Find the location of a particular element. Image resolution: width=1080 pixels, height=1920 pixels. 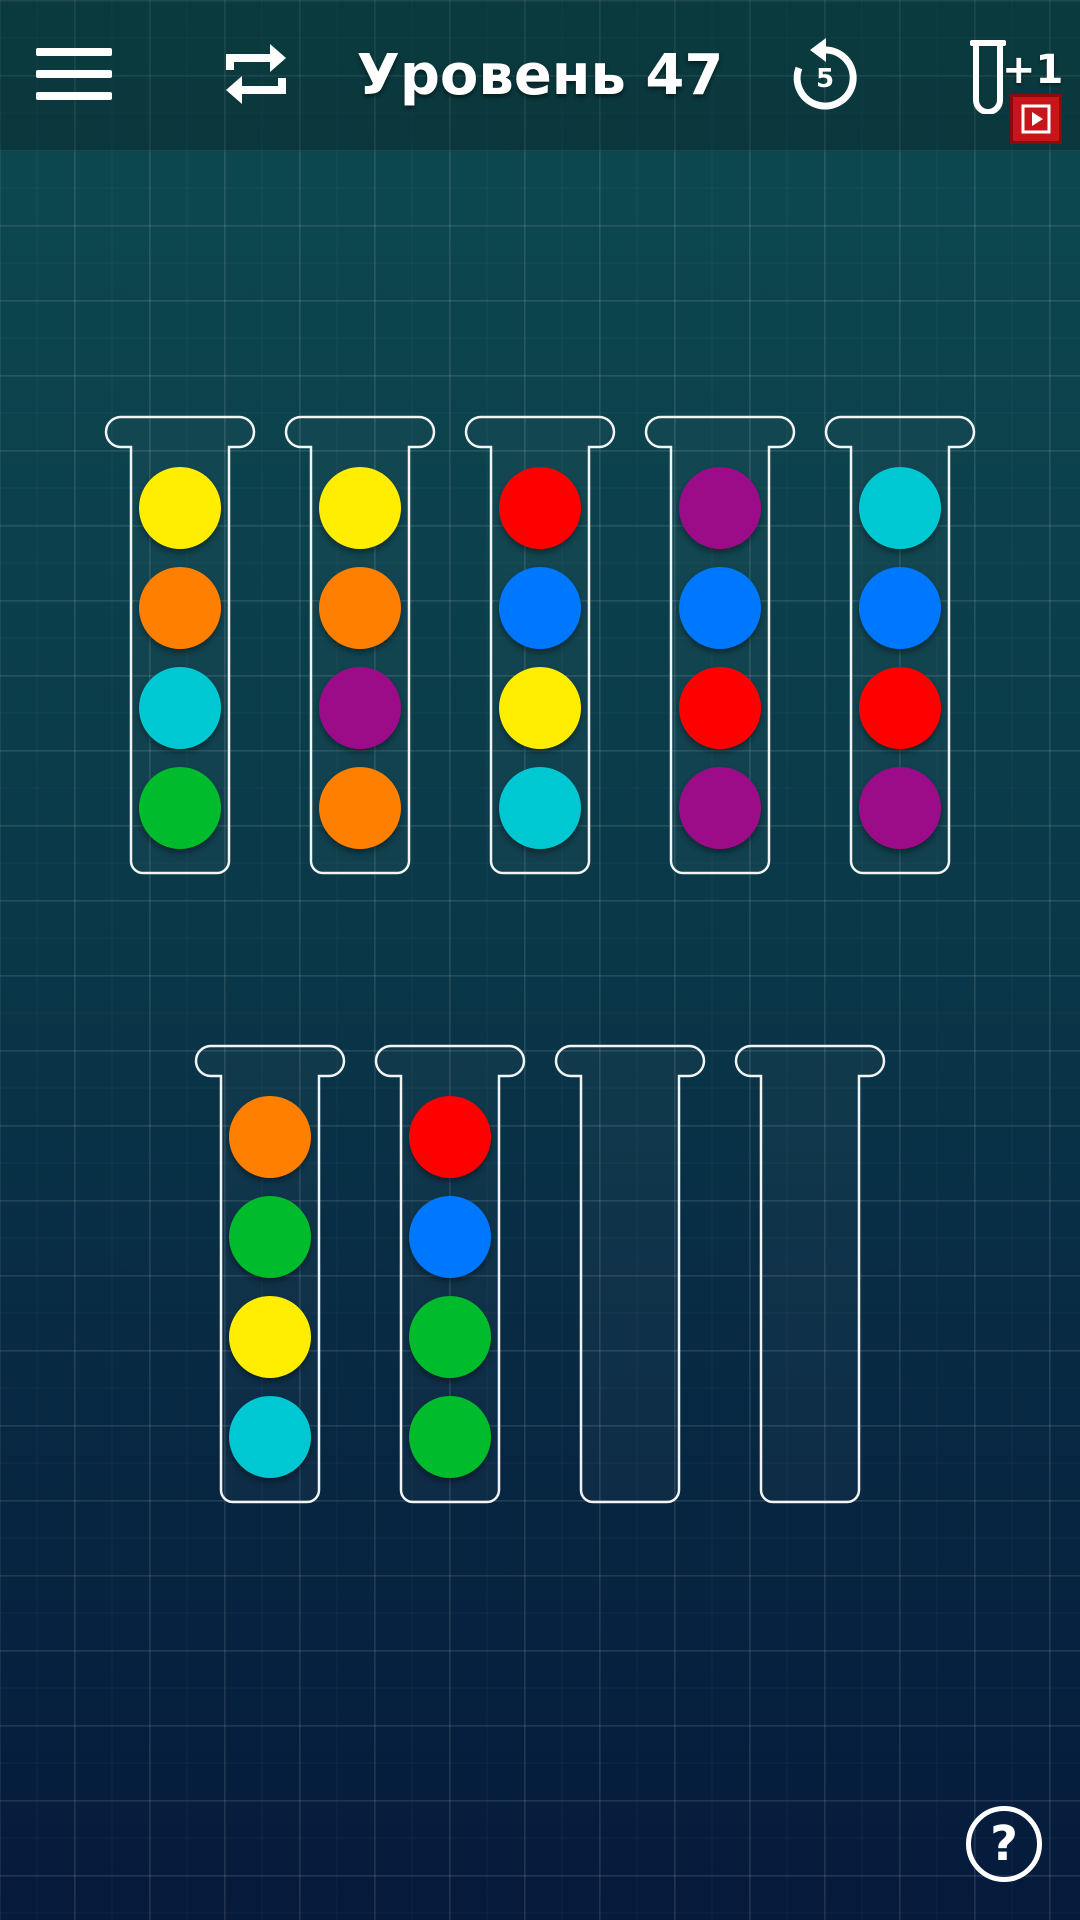

menu-button is located at coordinates (74, 74).